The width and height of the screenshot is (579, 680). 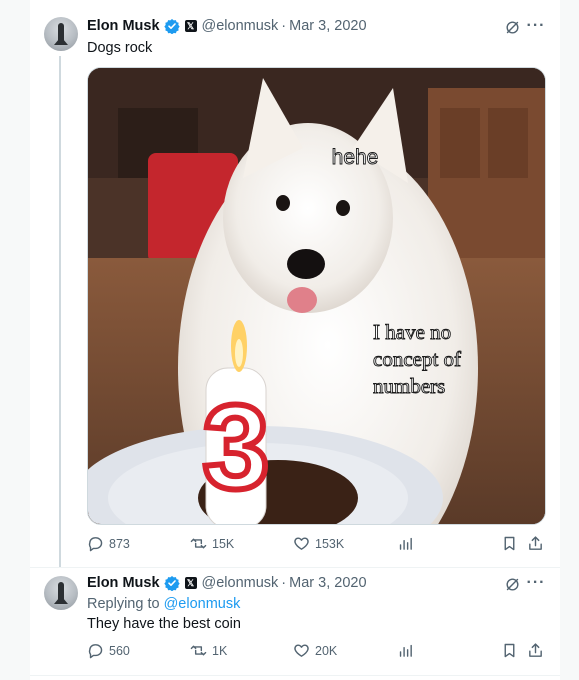 What do you see at coordinates (119, 543) in the screenshot?
I see `reply-count: 873` at bounding box center [119, 543].